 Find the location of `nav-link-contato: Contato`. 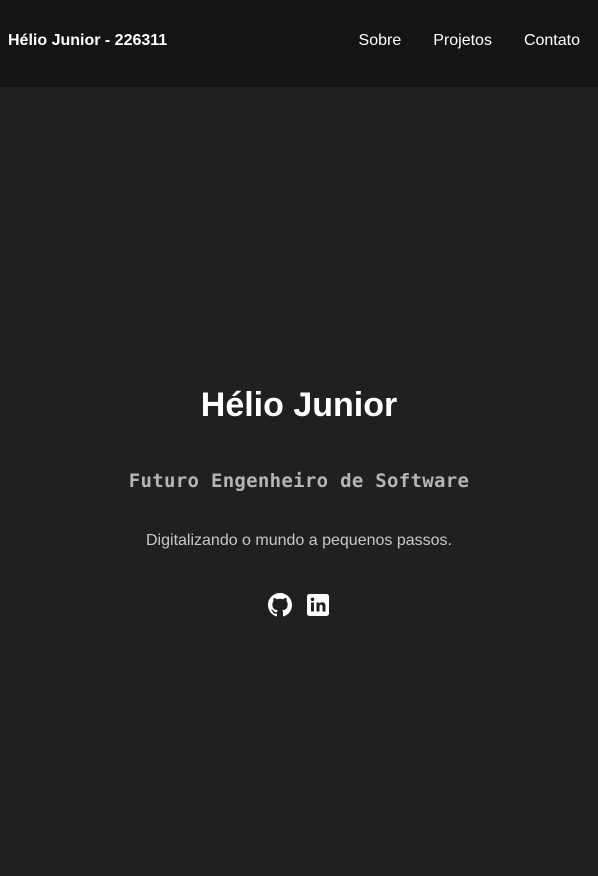

nav-link-contato: Contato is located at coordinates (552, 41).